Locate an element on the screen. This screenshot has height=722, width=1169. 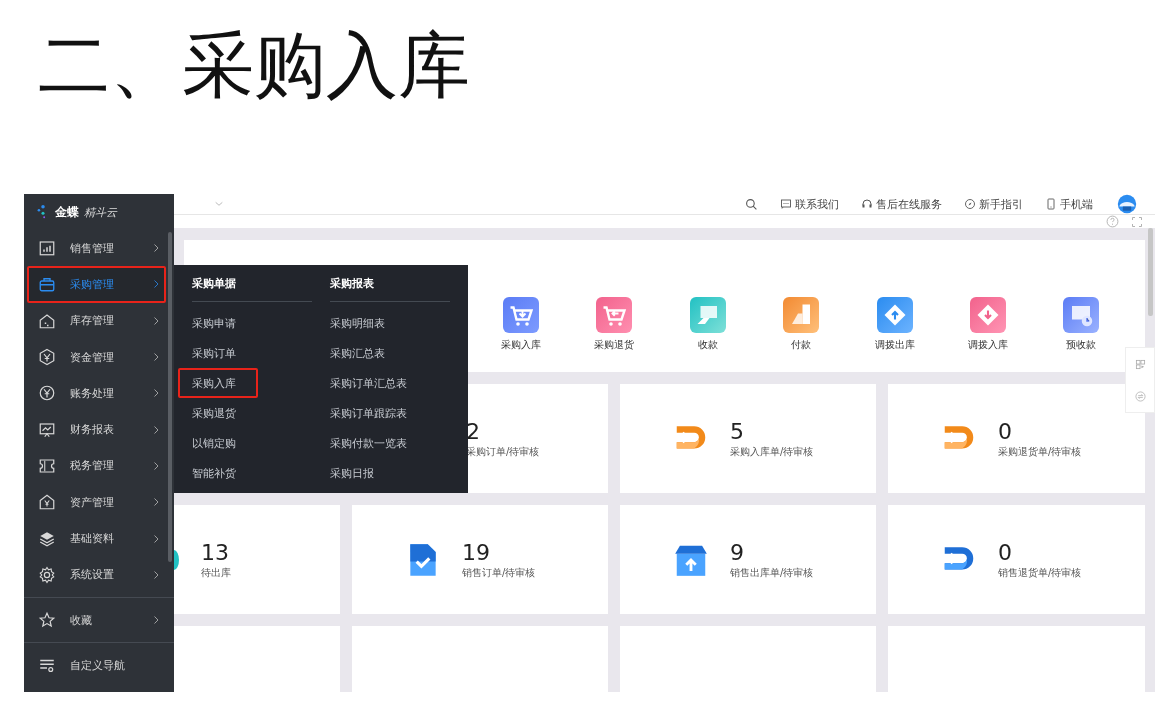
compass-icon is located at coordinates (970, 204).